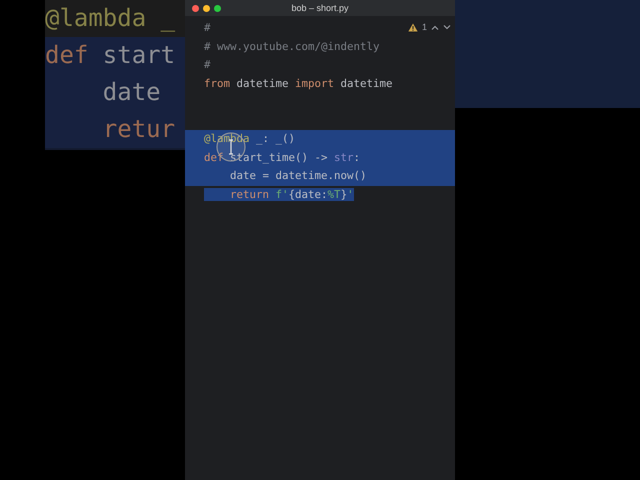  Describe the element at coordinates (217, 8) in the screenshot. I see `zoom-icon` at that location.